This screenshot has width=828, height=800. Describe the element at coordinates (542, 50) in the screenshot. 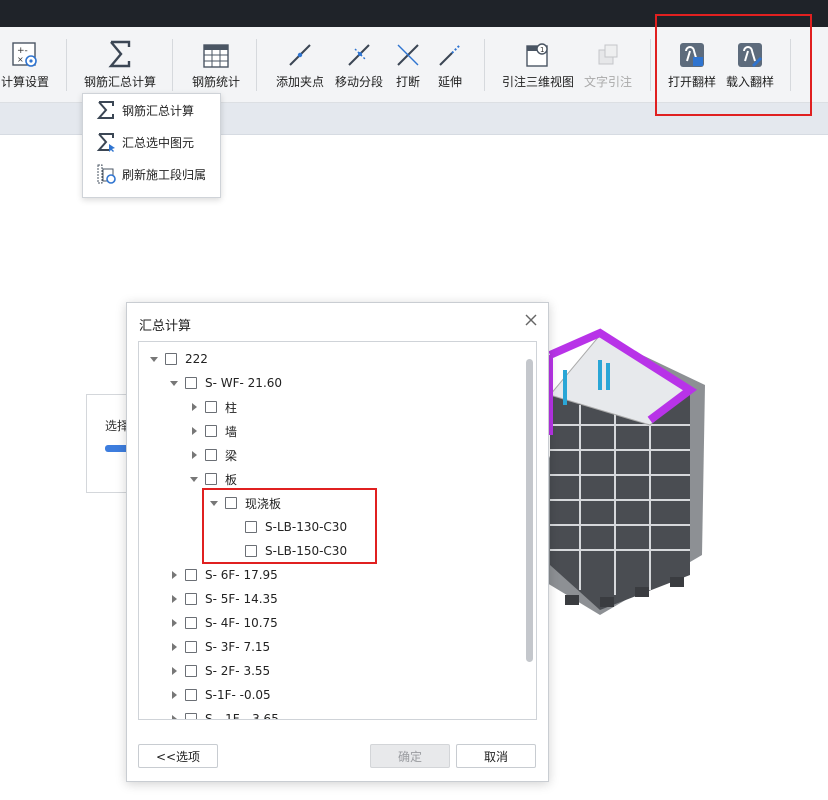

I see `svg-text: 1` at that location.